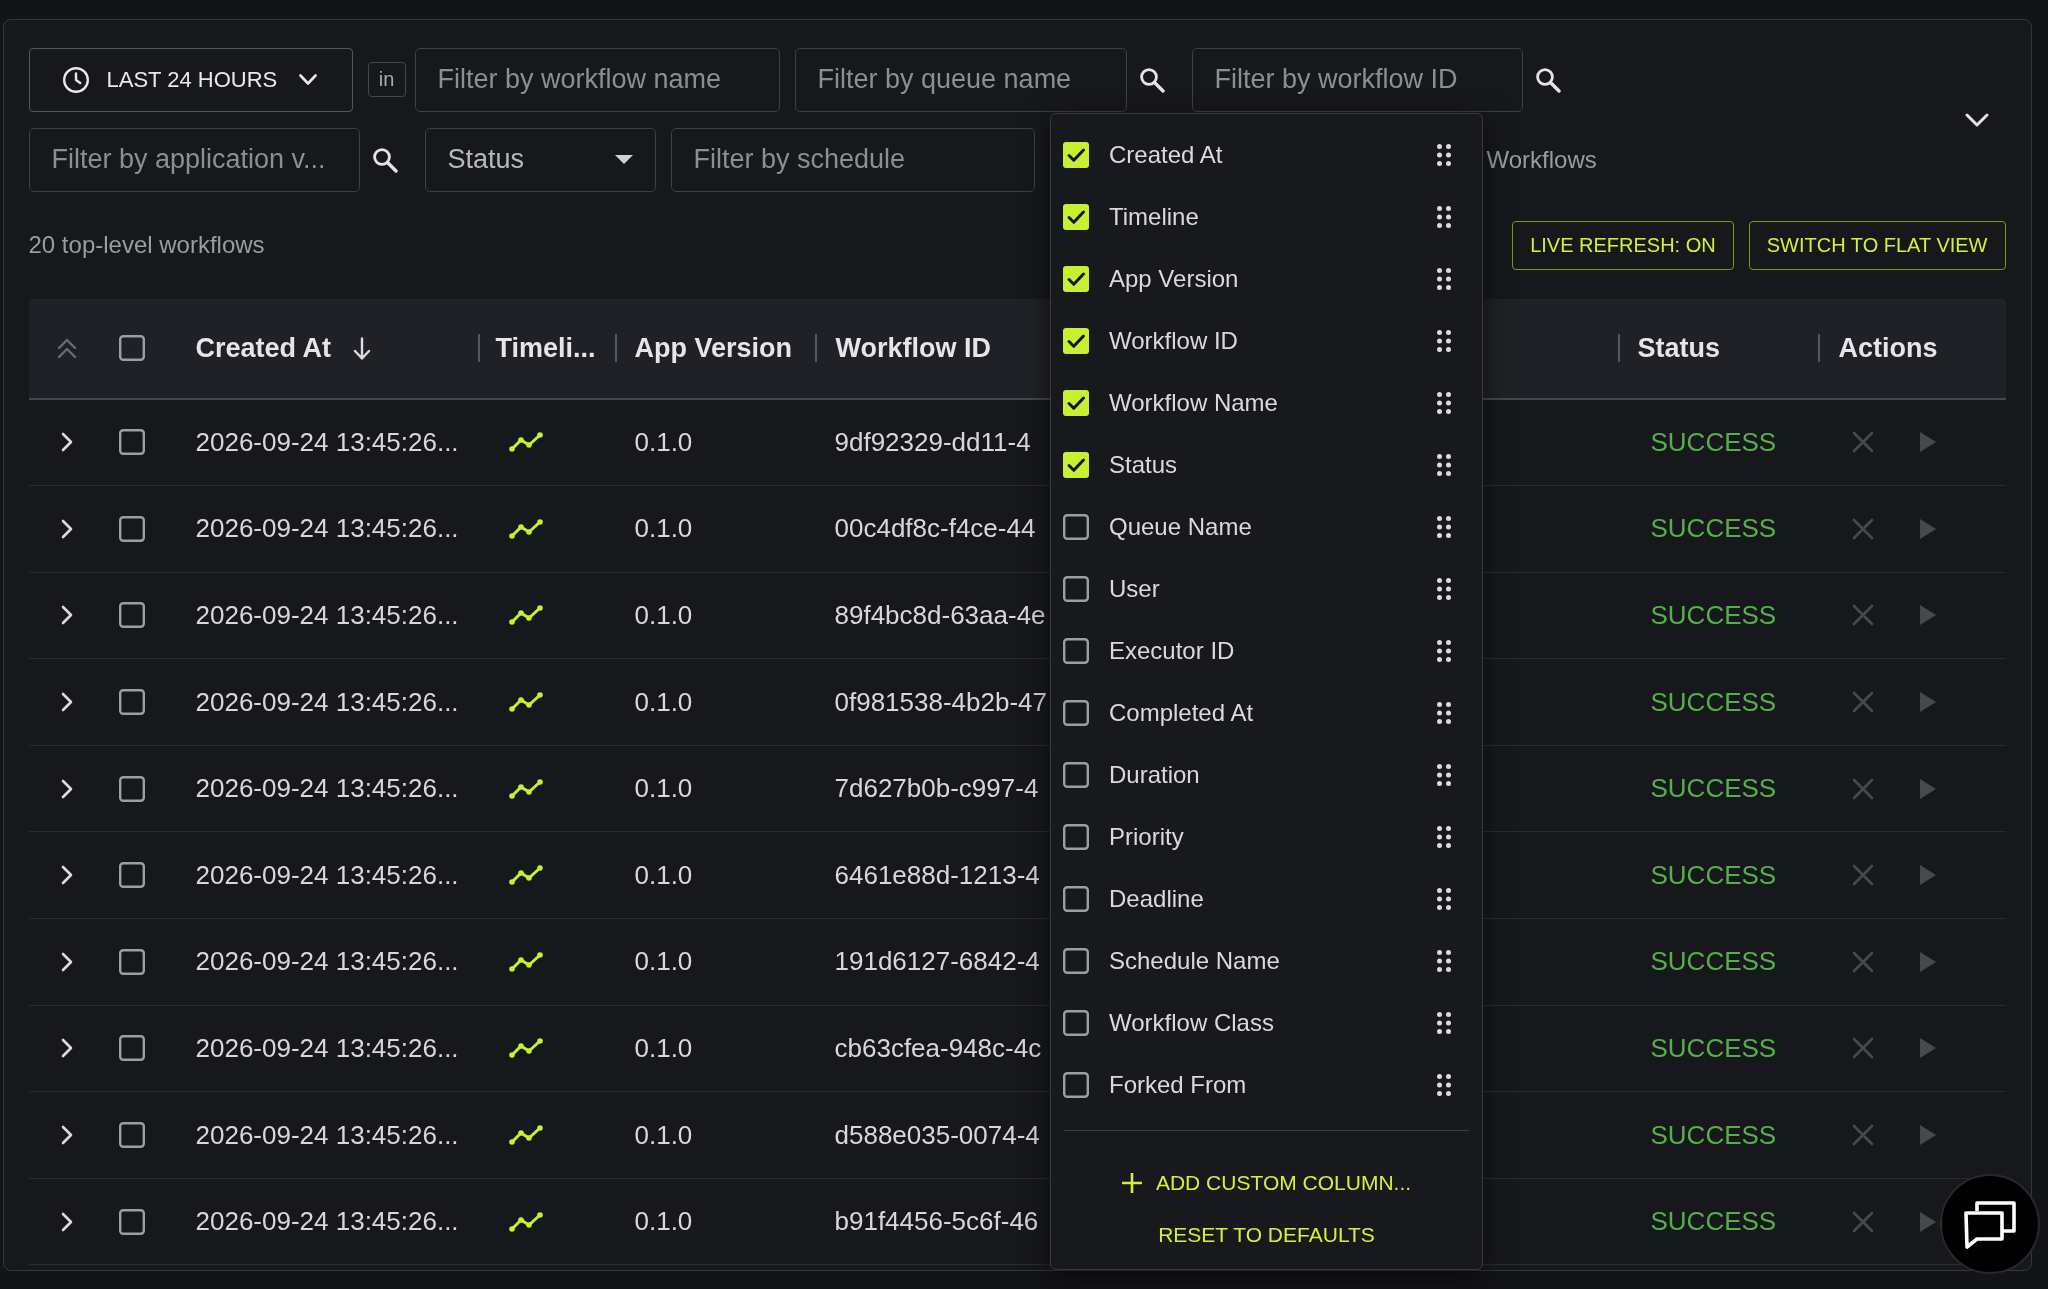 This screenshot has width=2048, height=1289. I want to click on sort-arrow-icon, so click(362, 348).